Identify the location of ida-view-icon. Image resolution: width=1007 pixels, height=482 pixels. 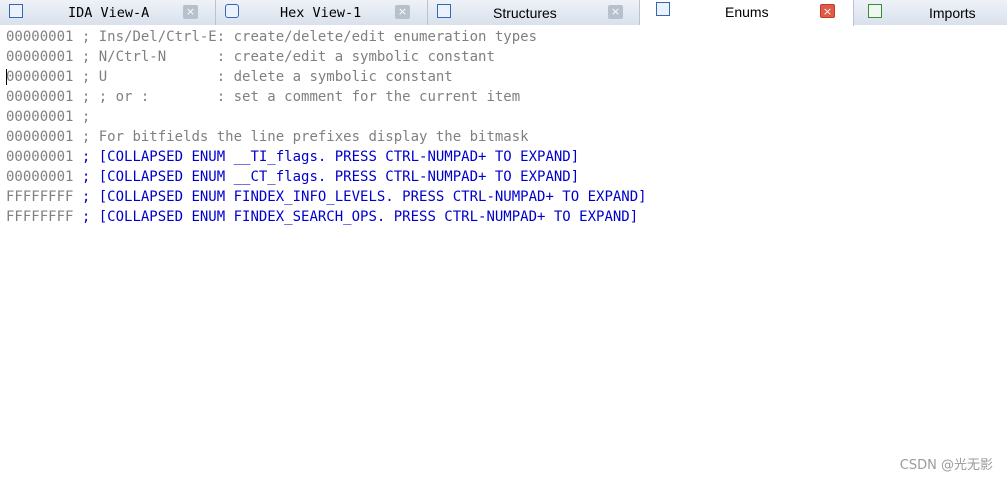
(16, 11).